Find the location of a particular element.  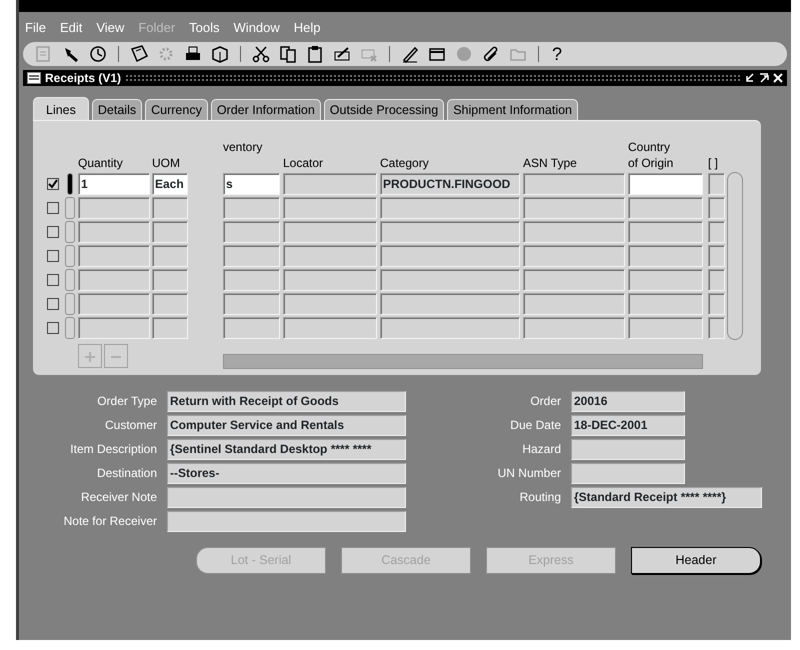

maximize-icon is located at coordinates (764, 78).